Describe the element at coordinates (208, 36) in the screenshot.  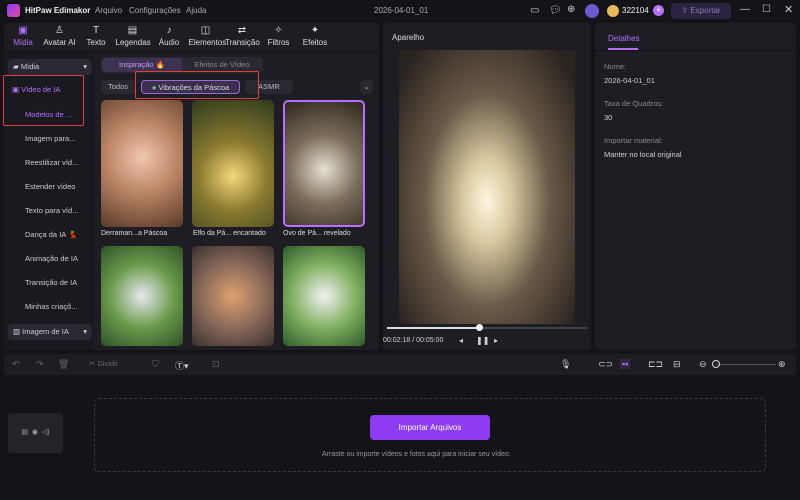
I see `tab-5: ◫ Elementos` at that location.